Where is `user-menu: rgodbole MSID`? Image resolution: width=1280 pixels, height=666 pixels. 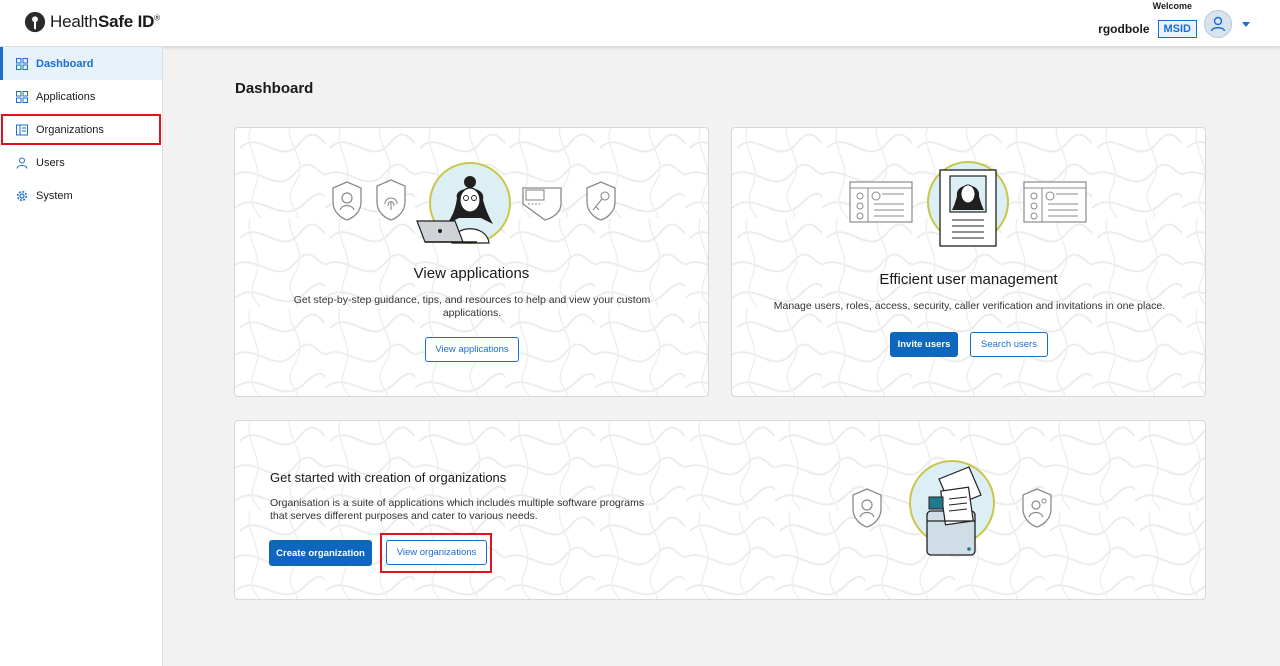 user-menu: rgodbole MSID is located at coordinates (1174, 24).